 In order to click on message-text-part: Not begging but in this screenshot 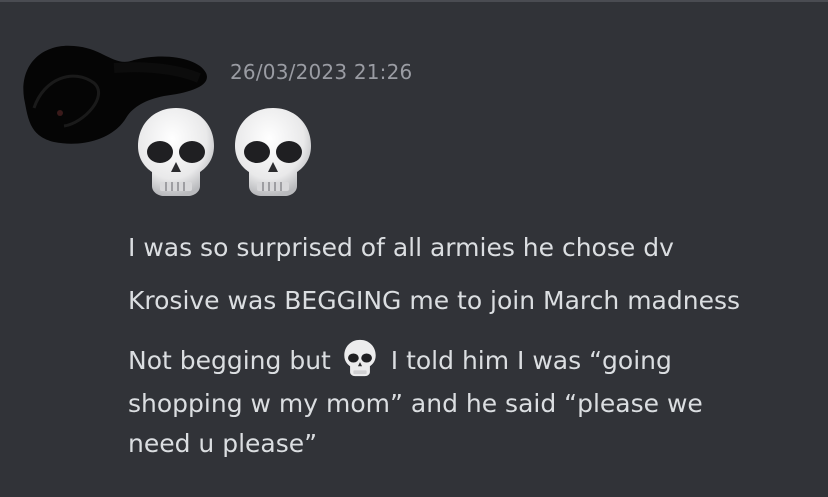, I will do `click(229, 360)`.